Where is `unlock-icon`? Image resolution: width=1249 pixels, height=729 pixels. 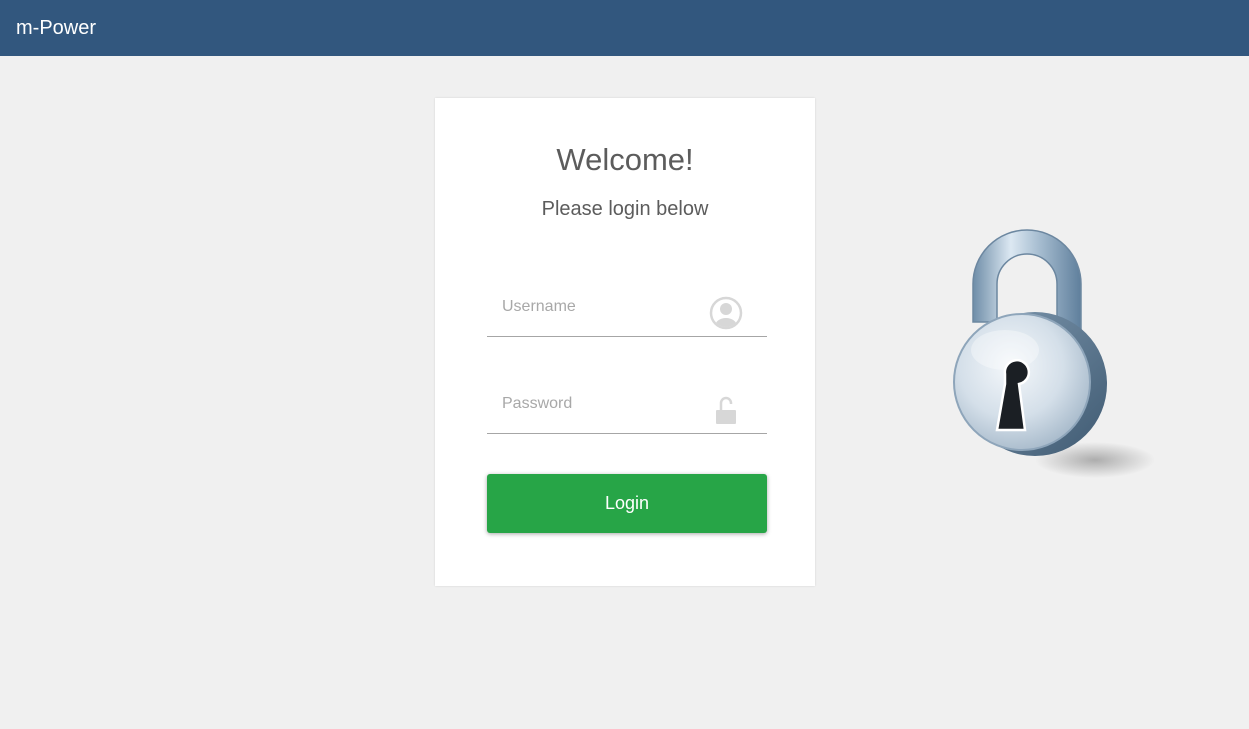
unlock-icon is located at coordinates (726, 410).